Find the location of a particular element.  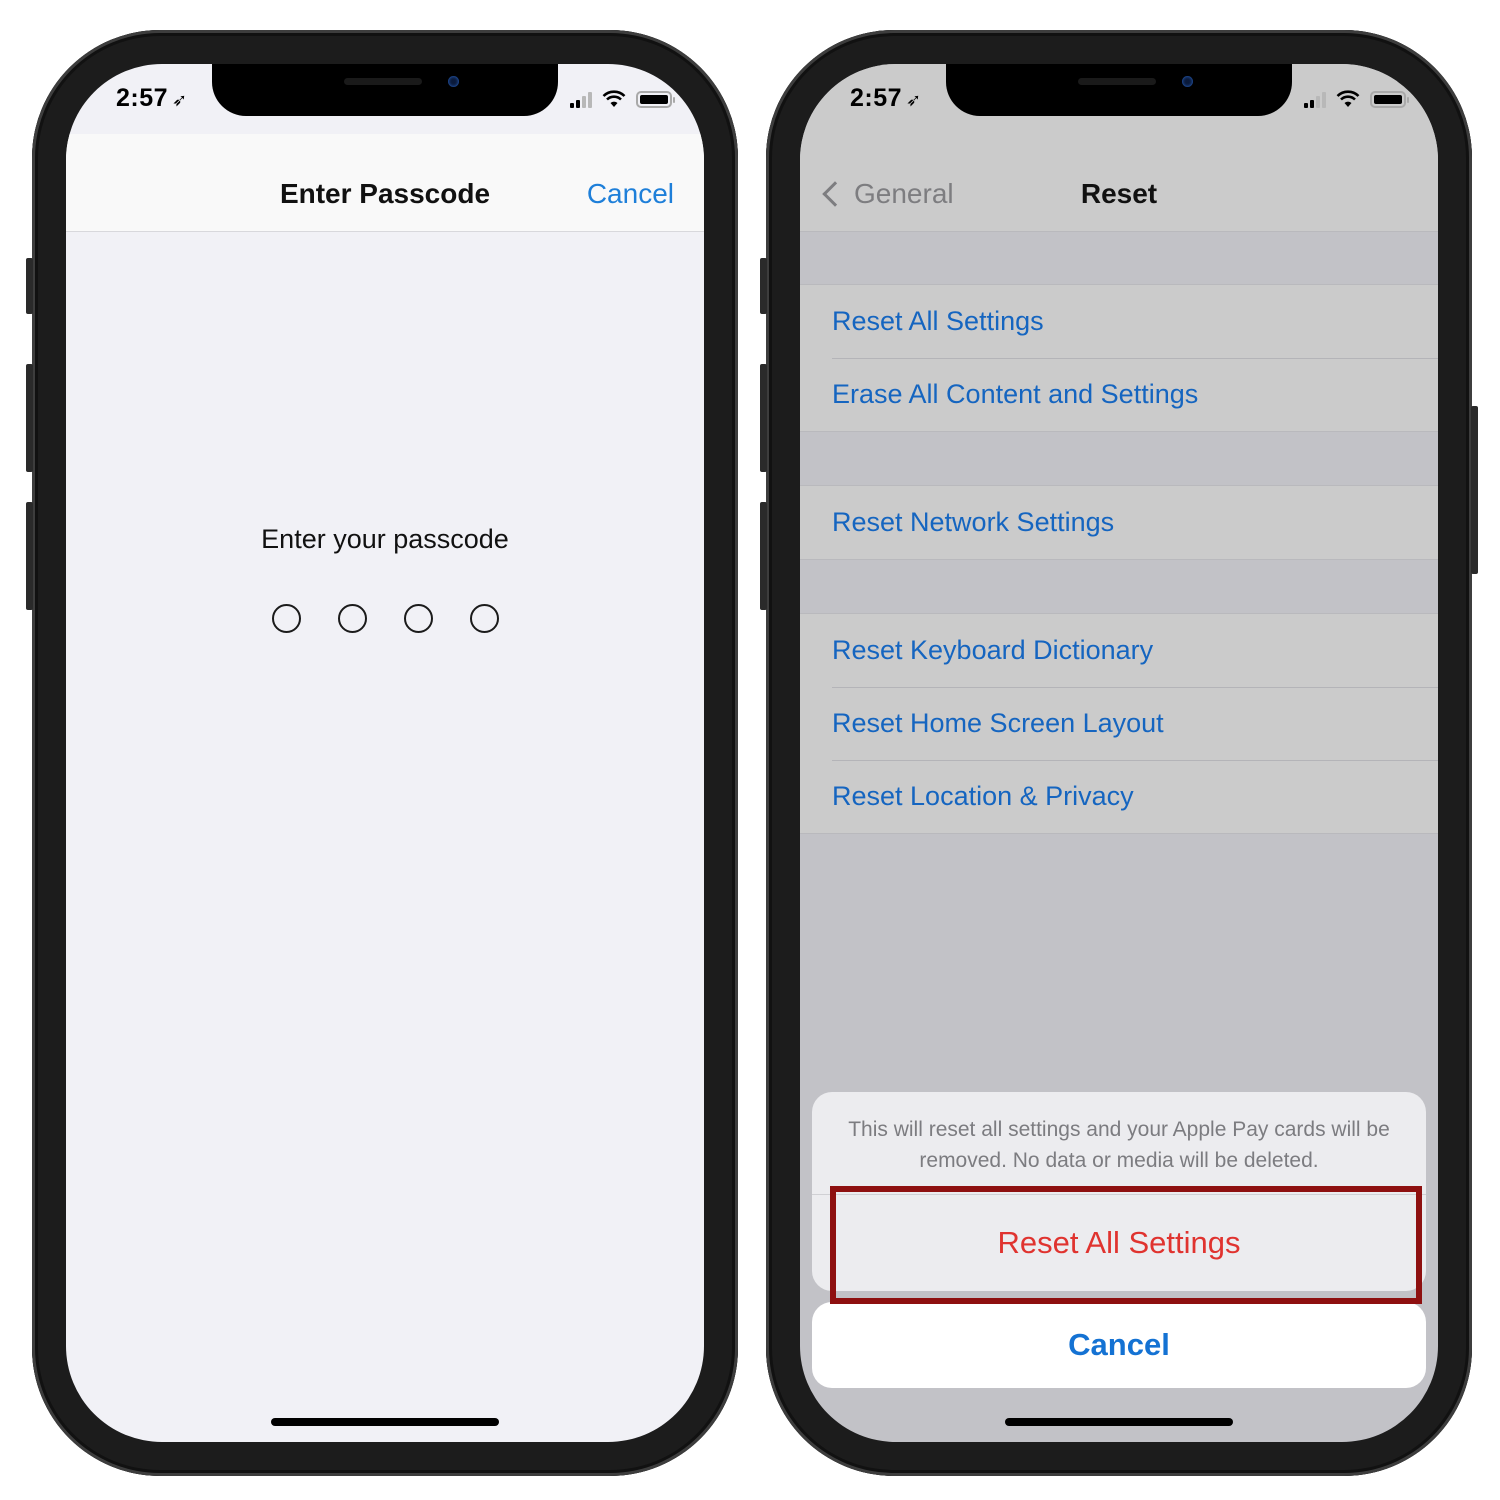

erase-all-content-item: Erase All Content and Settings is located at coordinates (1119, 394).